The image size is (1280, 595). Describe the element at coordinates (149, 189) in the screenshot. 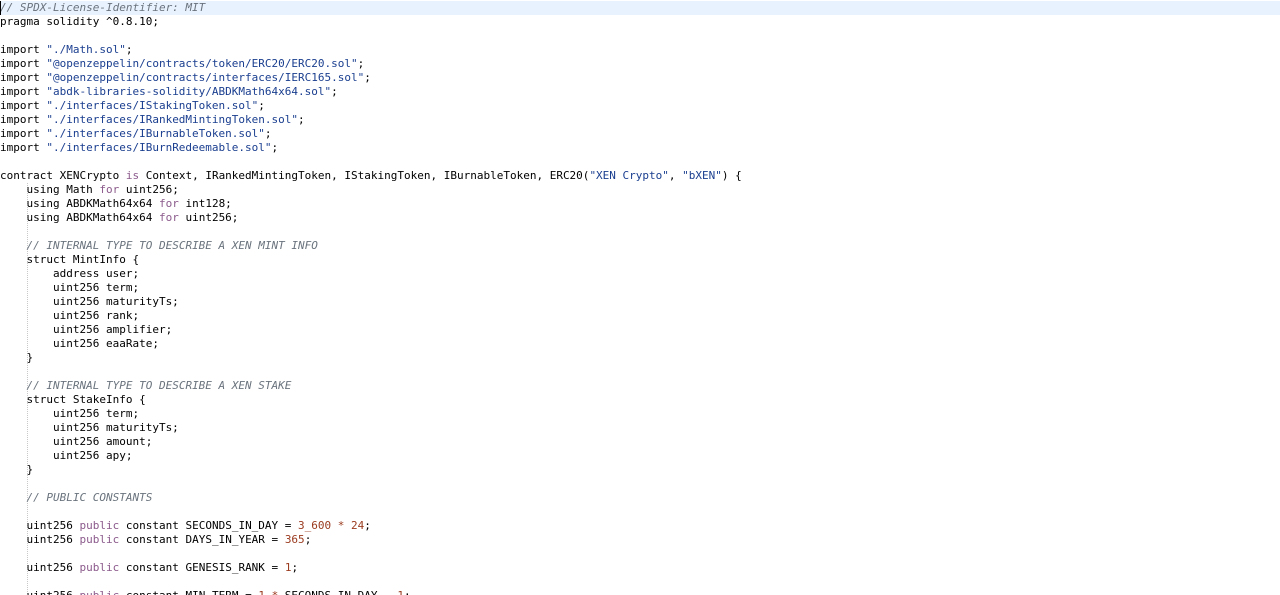

I see `code-token: uint256;` at that location.